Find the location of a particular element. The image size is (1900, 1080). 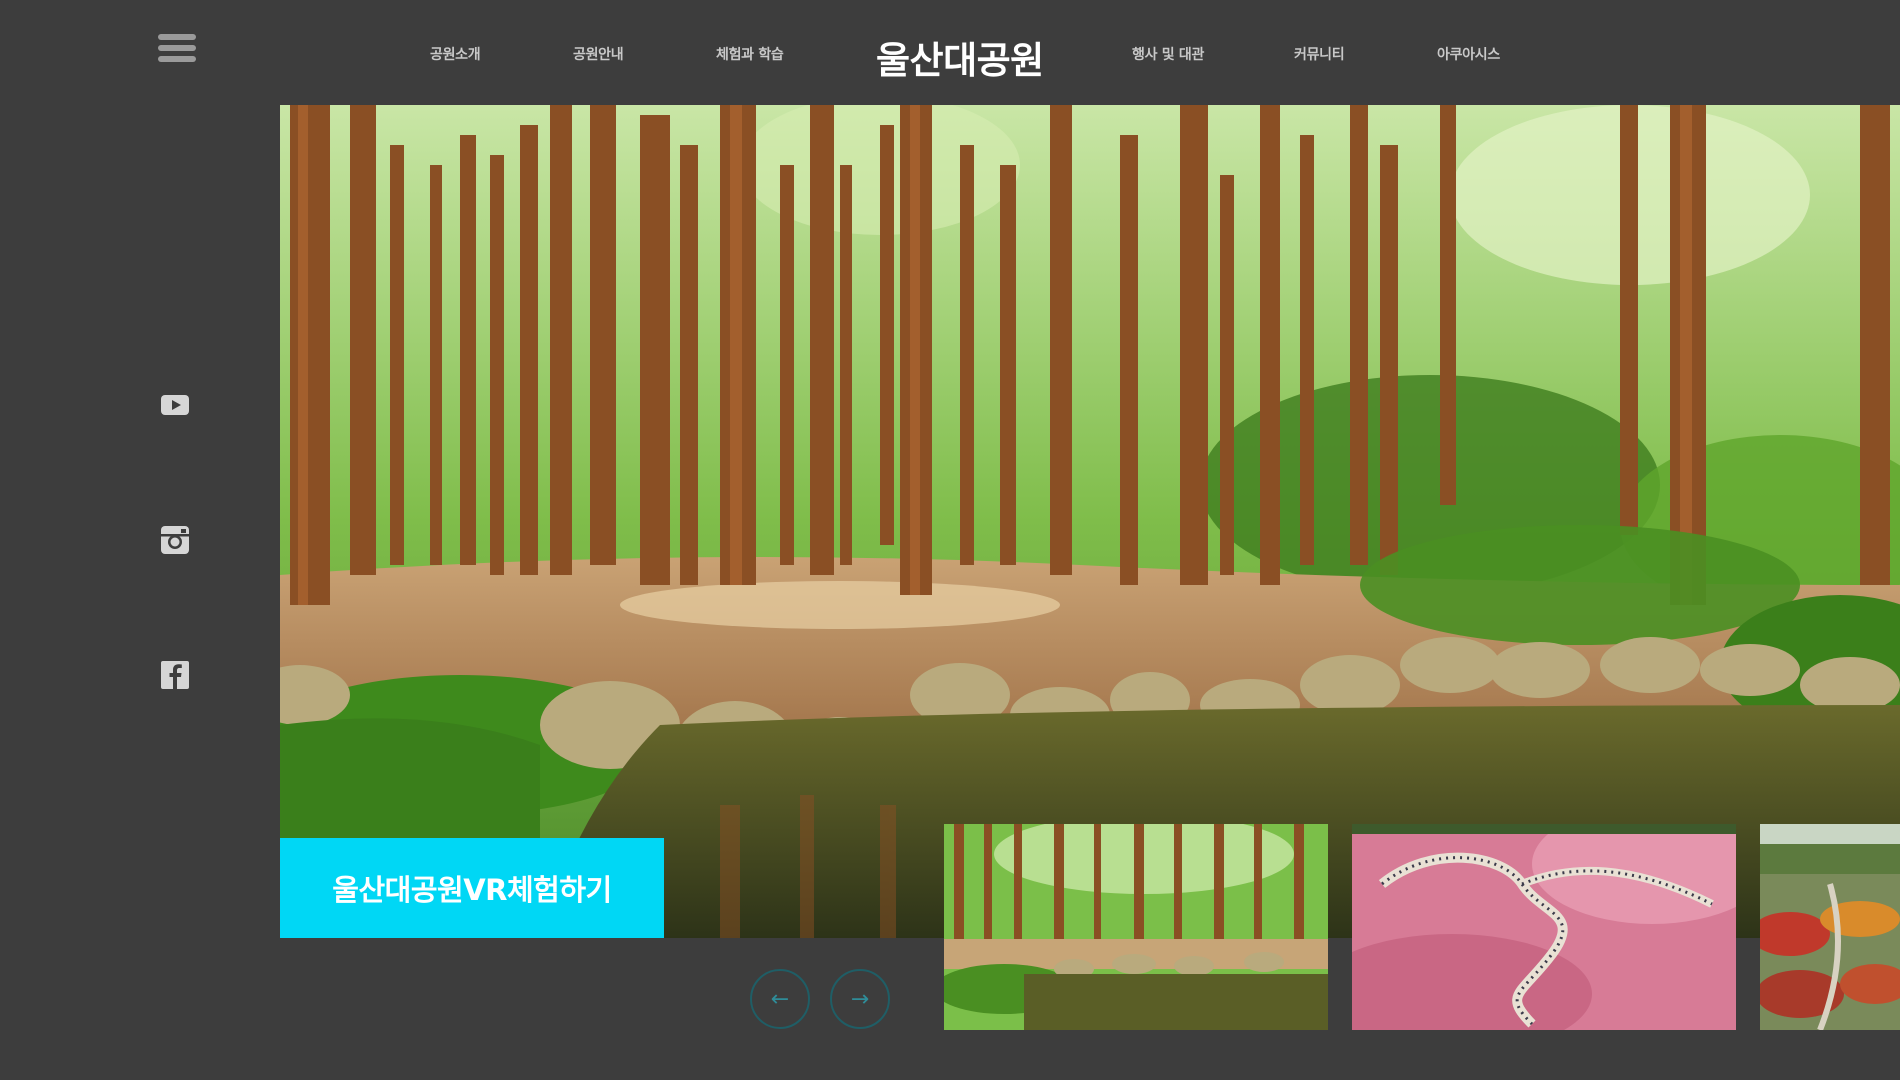

nav-aquasis: 아쿠아시스 is located at coordinates (1468, 54).